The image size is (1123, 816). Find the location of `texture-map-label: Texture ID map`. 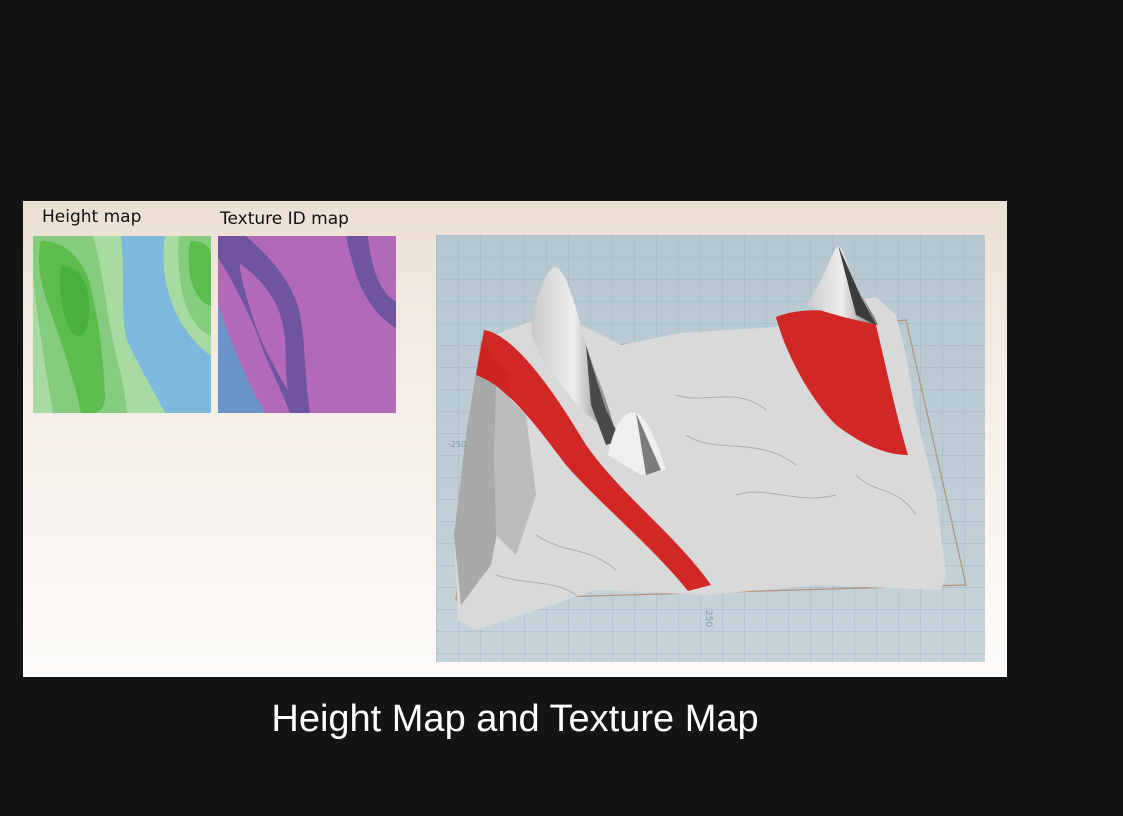

texture-map-label: Texture ID map is located at coordinates (284, 219).